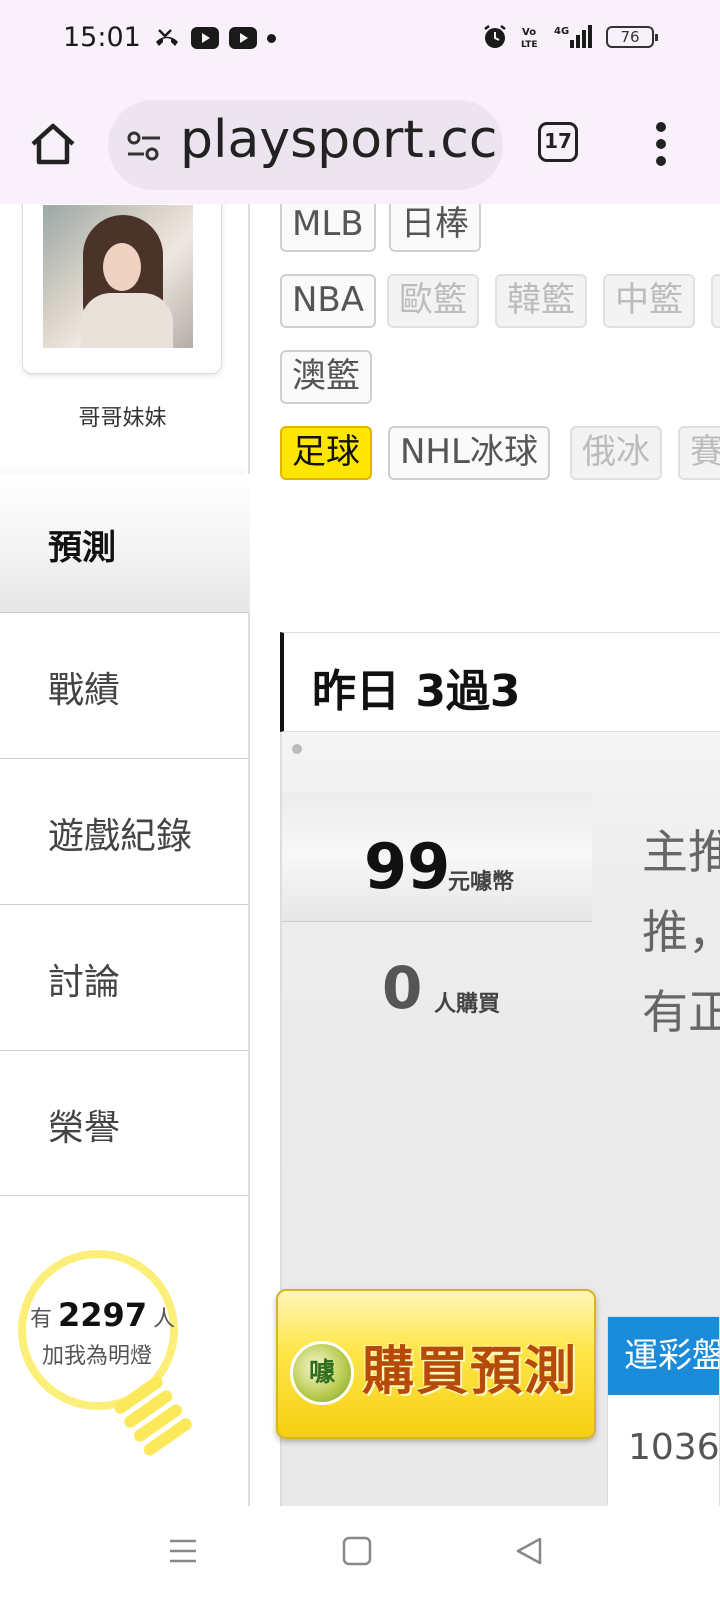 This screenshot has width=720, height=1604. What do you see at coordinates (699, 453) in the screenshot?
I see `league-racing: 賽` at bounding box center [699, 453].